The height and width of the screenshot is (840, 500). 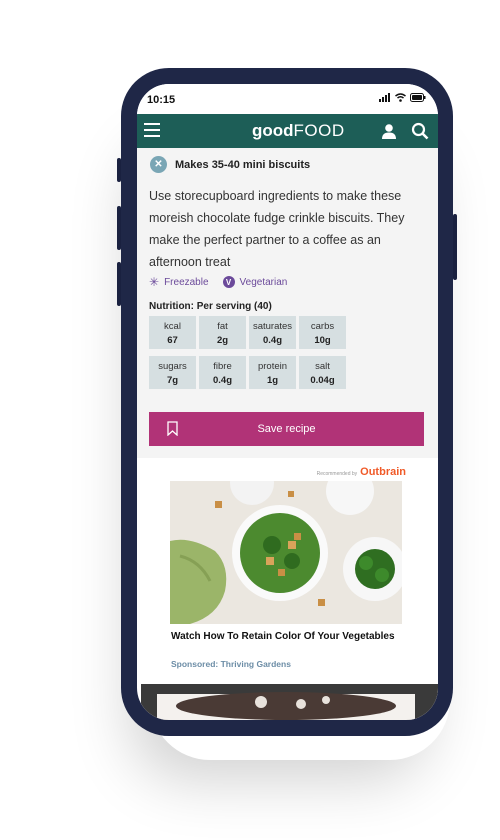 I want to click on save-recipe-button: Save recipe, so click(x=286, y=429).